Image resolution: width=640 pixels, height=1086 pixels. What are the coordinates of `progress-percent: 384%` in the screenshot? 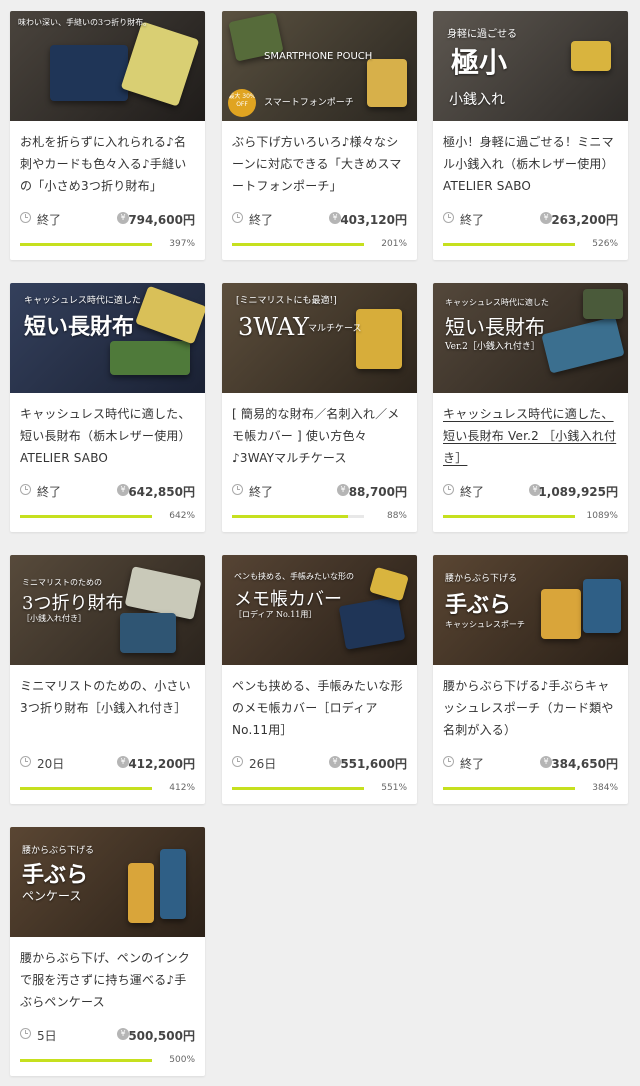 It's located at (605, 788).